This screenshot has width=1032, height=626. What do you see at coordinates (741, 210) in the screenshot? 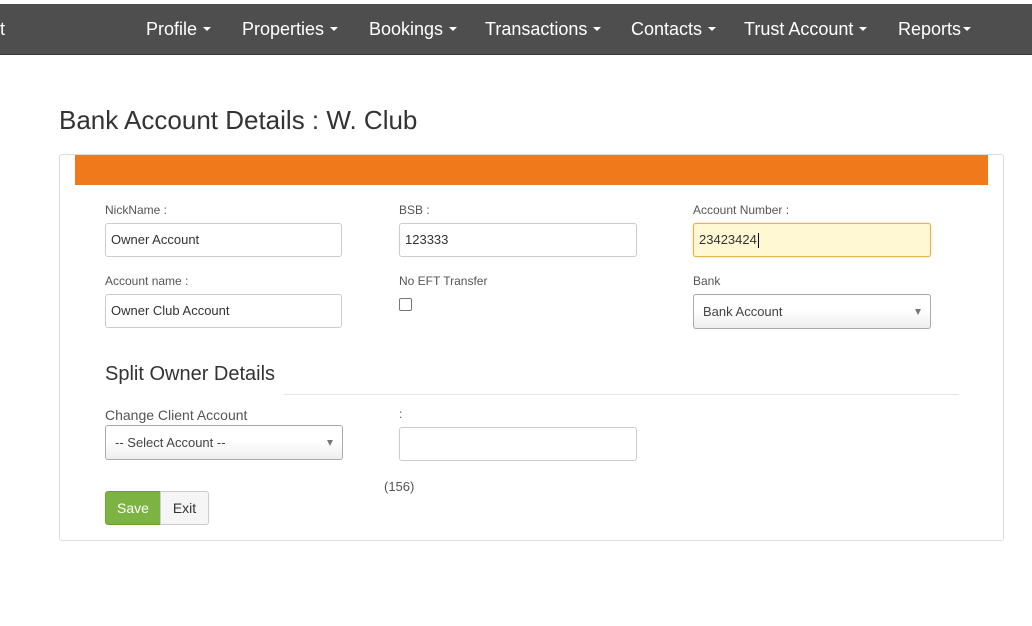
I see `account-number-label: Account Number :` at bounding box center [741, 210].